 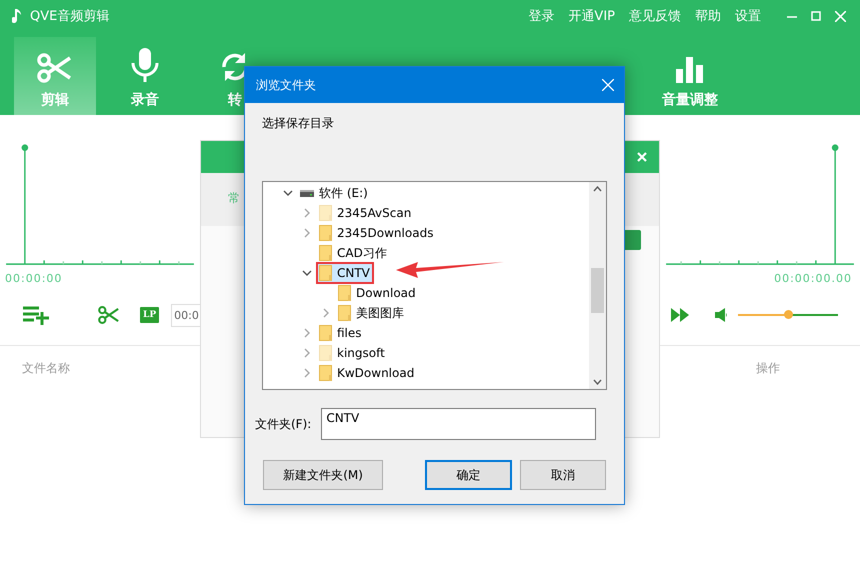 What do you see at coordinates (597, 290) in the screenshot?
I see `scroll-thumb` at bounding box center [597, 290].